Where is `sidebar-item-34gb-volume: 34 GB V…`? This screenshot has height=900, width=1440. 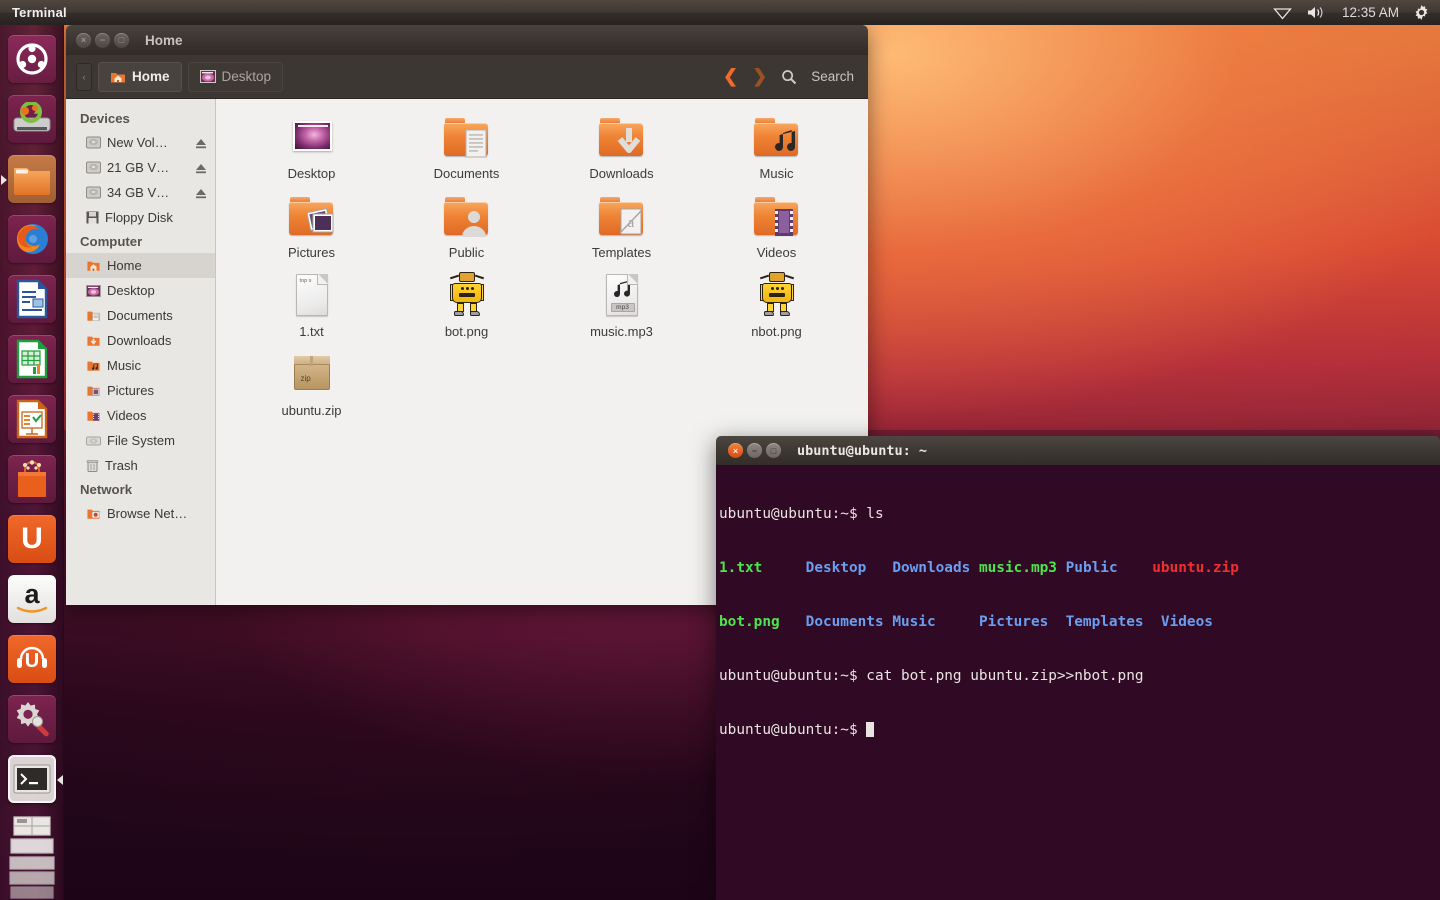
sidebar-item-34gb-volume: 34 GB V… is located at coordinates (140, 192).